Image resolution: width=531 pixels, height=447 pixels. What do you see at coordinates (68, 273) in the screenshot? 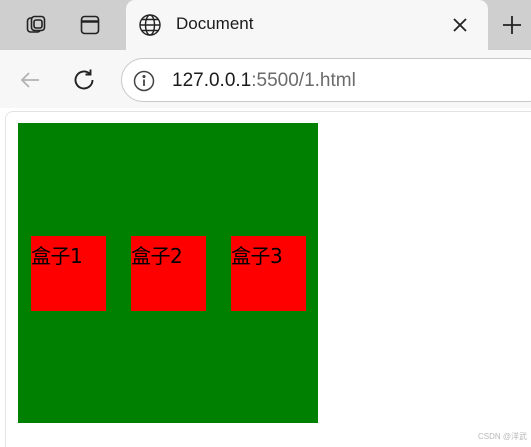
I see `child-box-1: 盒子1` at bounding box center [68, 273].